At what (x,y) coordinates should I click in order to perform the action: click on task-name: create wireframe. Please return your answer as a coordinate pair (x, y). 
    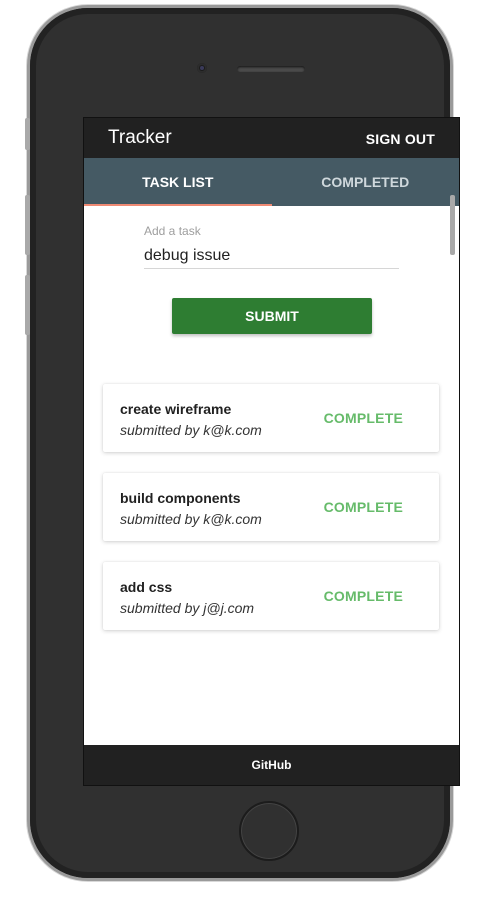
    Looking at the image, I should click on (176, 409).